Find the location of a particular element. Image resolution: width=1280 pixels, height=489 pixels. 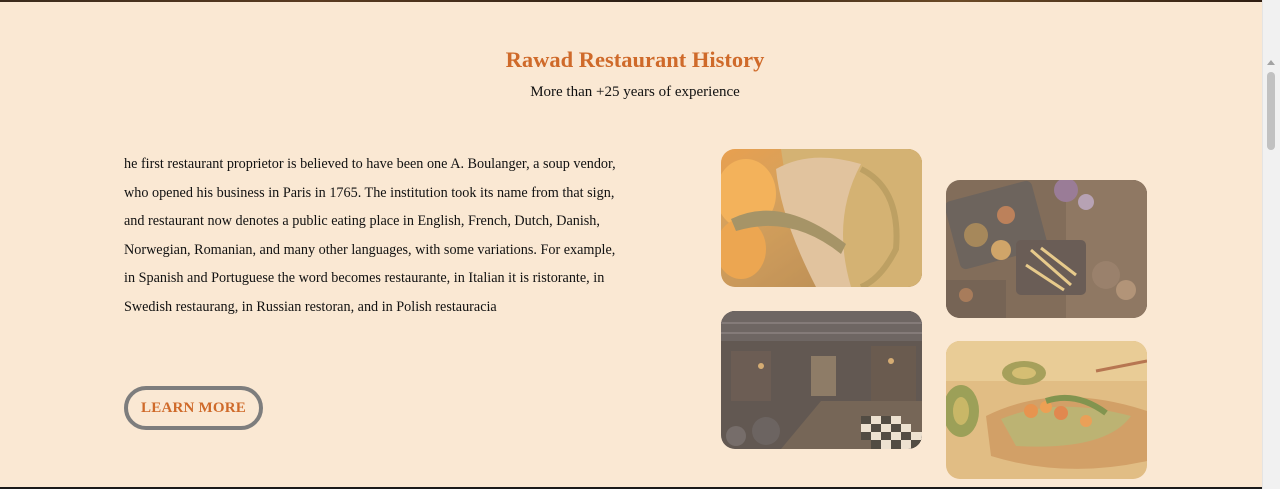

header-image-edge is located at coordinates (640, 1).